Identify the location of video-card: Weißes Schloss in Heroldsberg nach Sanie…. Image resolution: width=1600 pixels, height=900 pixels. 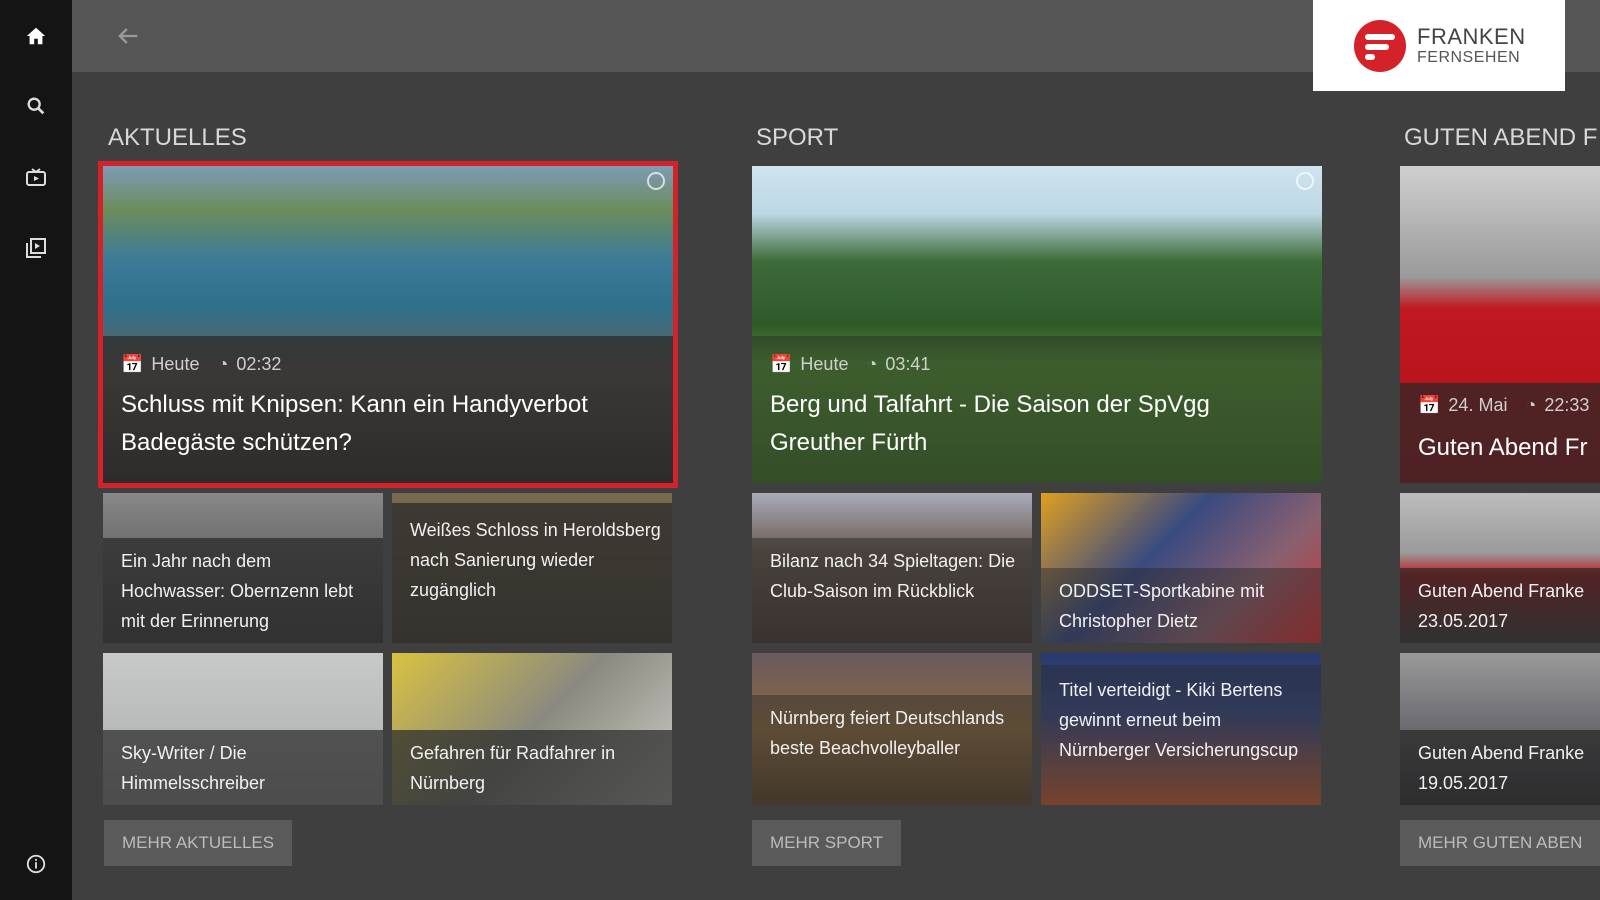
(532, 568).